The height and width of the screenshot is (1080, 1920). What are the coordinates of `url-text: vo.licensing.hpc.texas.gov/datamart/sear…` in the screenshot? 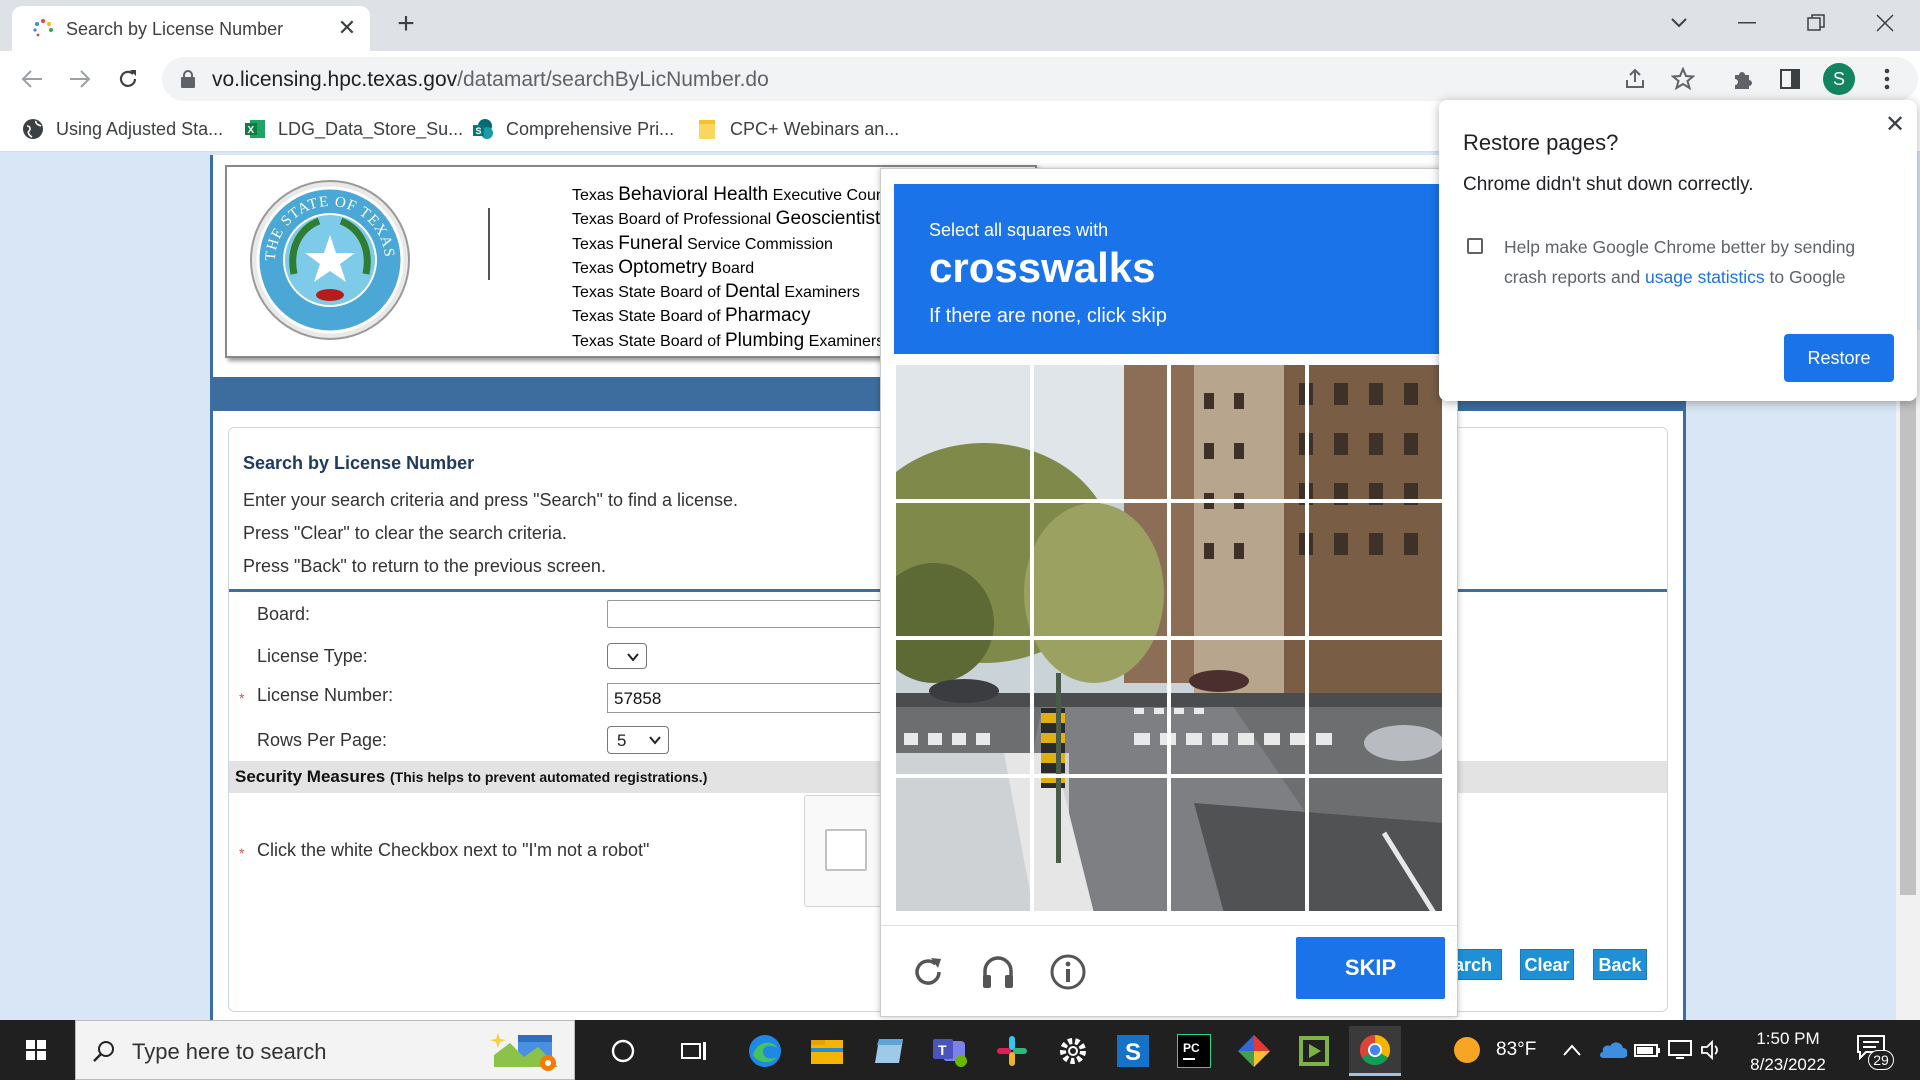 It's located at (490, 80).